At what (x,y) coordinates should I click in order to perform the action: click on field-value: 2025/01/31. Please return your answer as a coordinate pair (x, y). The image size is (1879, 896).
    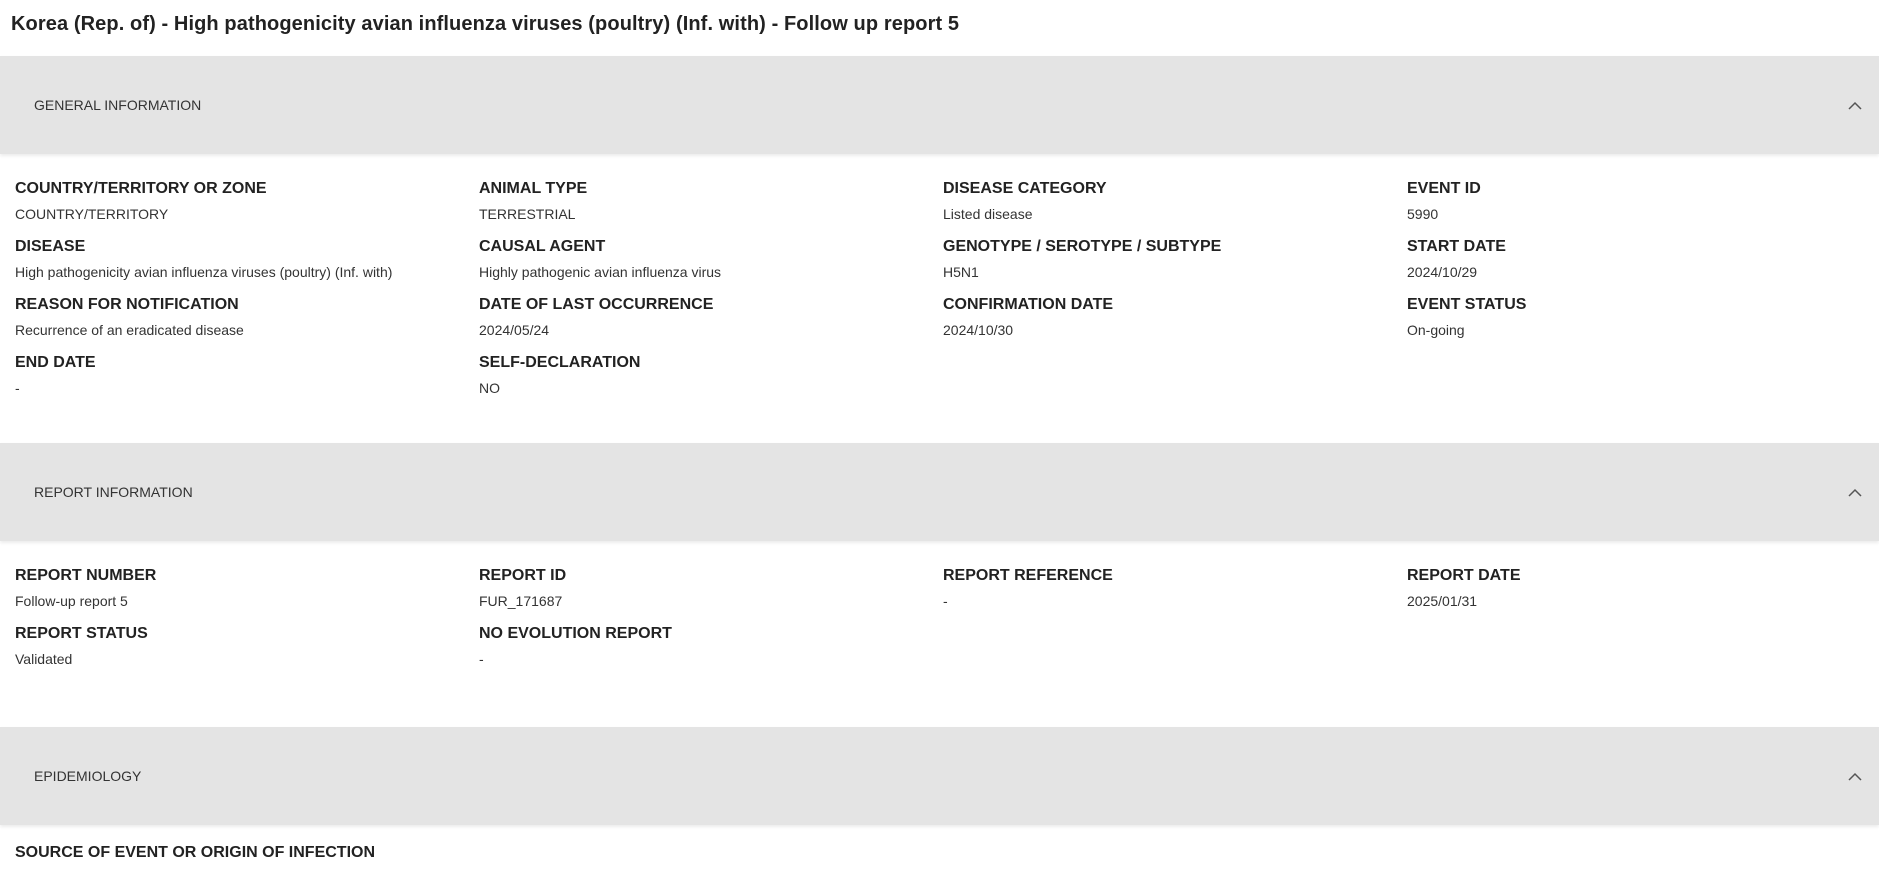
    Looking at the image, I should click on (1442, 601).